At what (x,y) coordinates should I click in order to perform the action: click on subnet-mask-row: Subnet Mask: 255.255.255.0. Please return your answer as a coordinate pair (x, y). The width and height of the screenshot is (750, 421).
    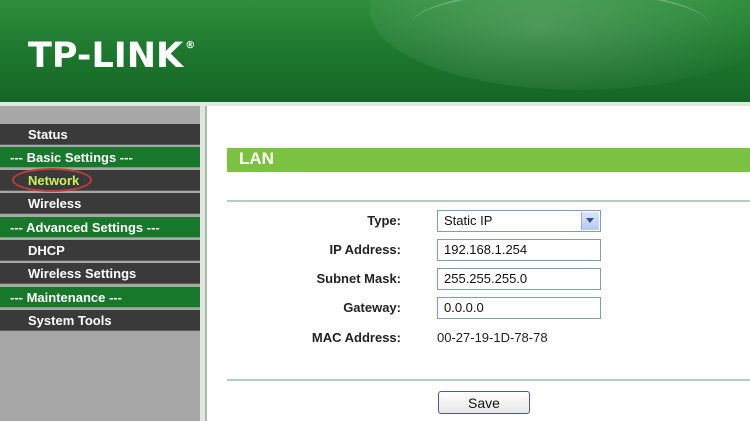
    Looking at the image, I should click on (488, 280).